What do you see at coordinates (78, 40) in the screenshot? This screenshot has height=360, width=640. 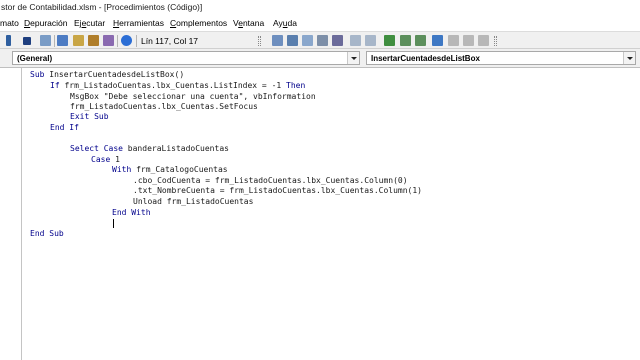 I see `properties-icon` at bounding box center [78, 40].